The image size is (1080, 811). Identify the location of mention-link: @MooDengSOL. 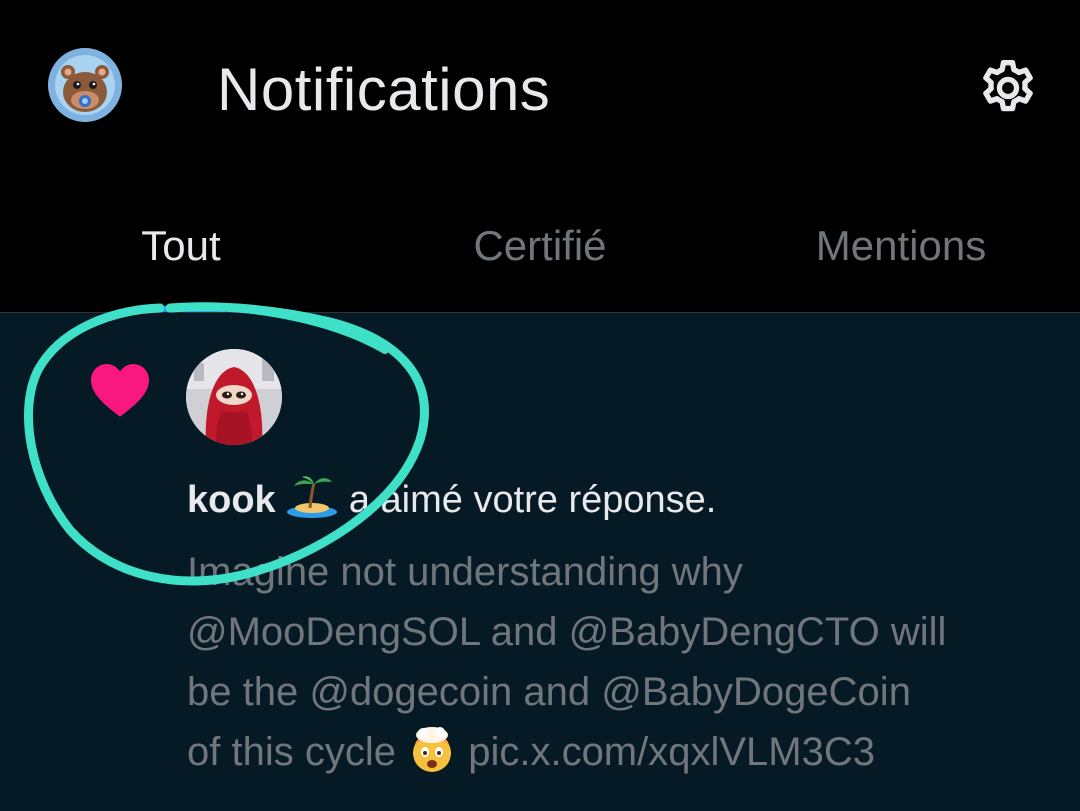
(333, 632).